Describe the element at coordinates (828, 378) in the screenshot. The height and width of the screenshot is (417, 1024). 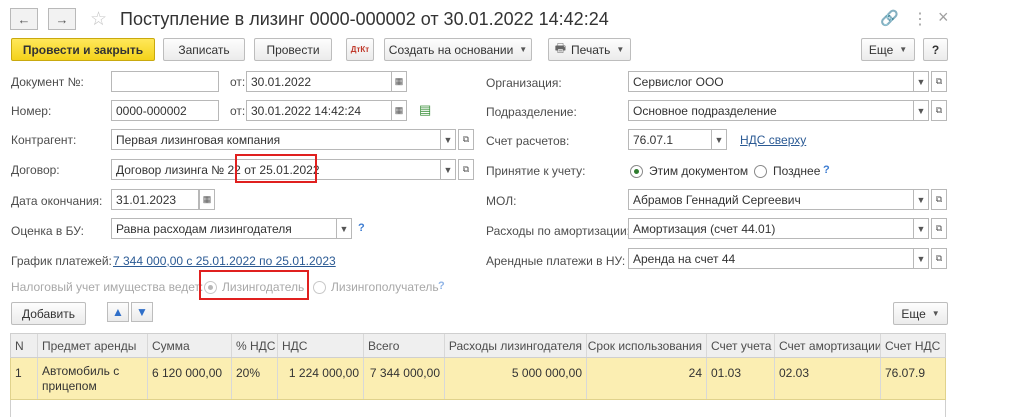
I see `table-cell: 02.03` at that location.